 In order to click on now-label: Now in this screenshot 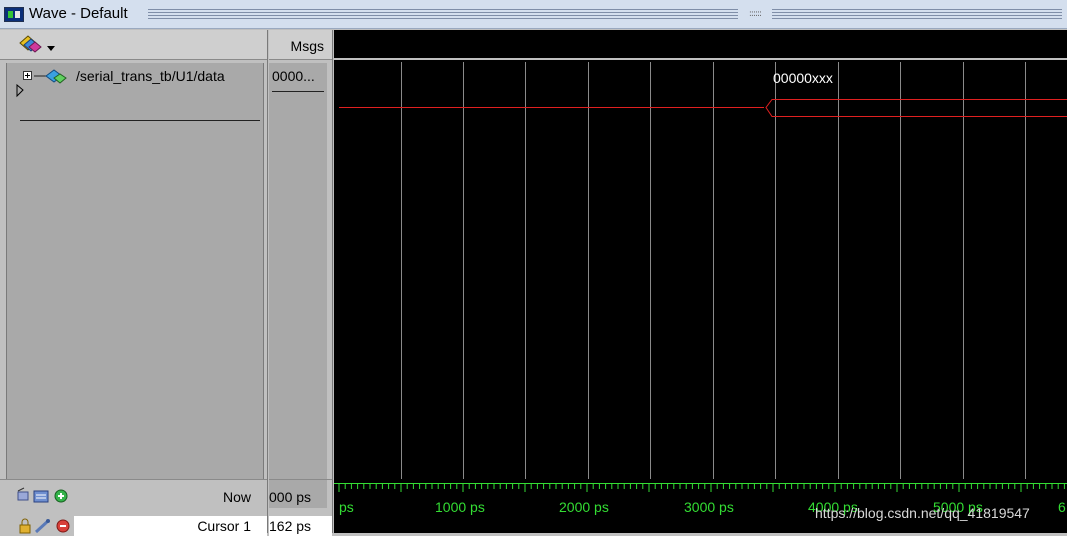, I will do `click(236, 497)`.